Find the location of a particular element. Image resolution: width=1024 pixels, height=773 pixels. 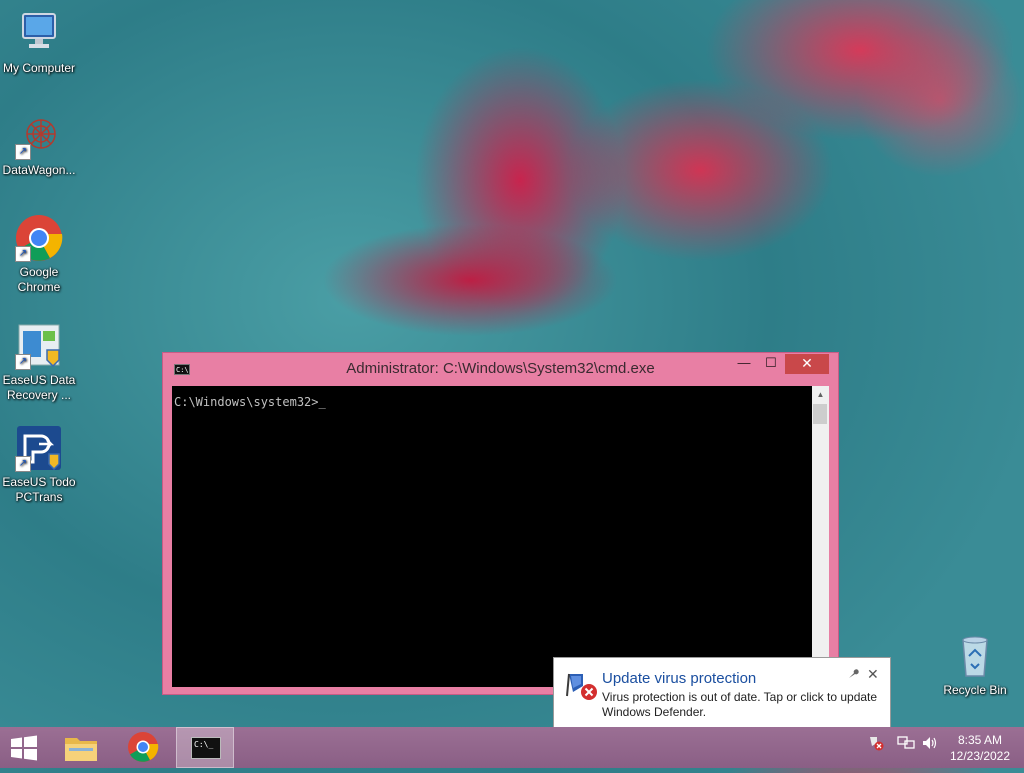

cmd-scrollbar: ▲ ▼ is located at coordinates (820, 536).